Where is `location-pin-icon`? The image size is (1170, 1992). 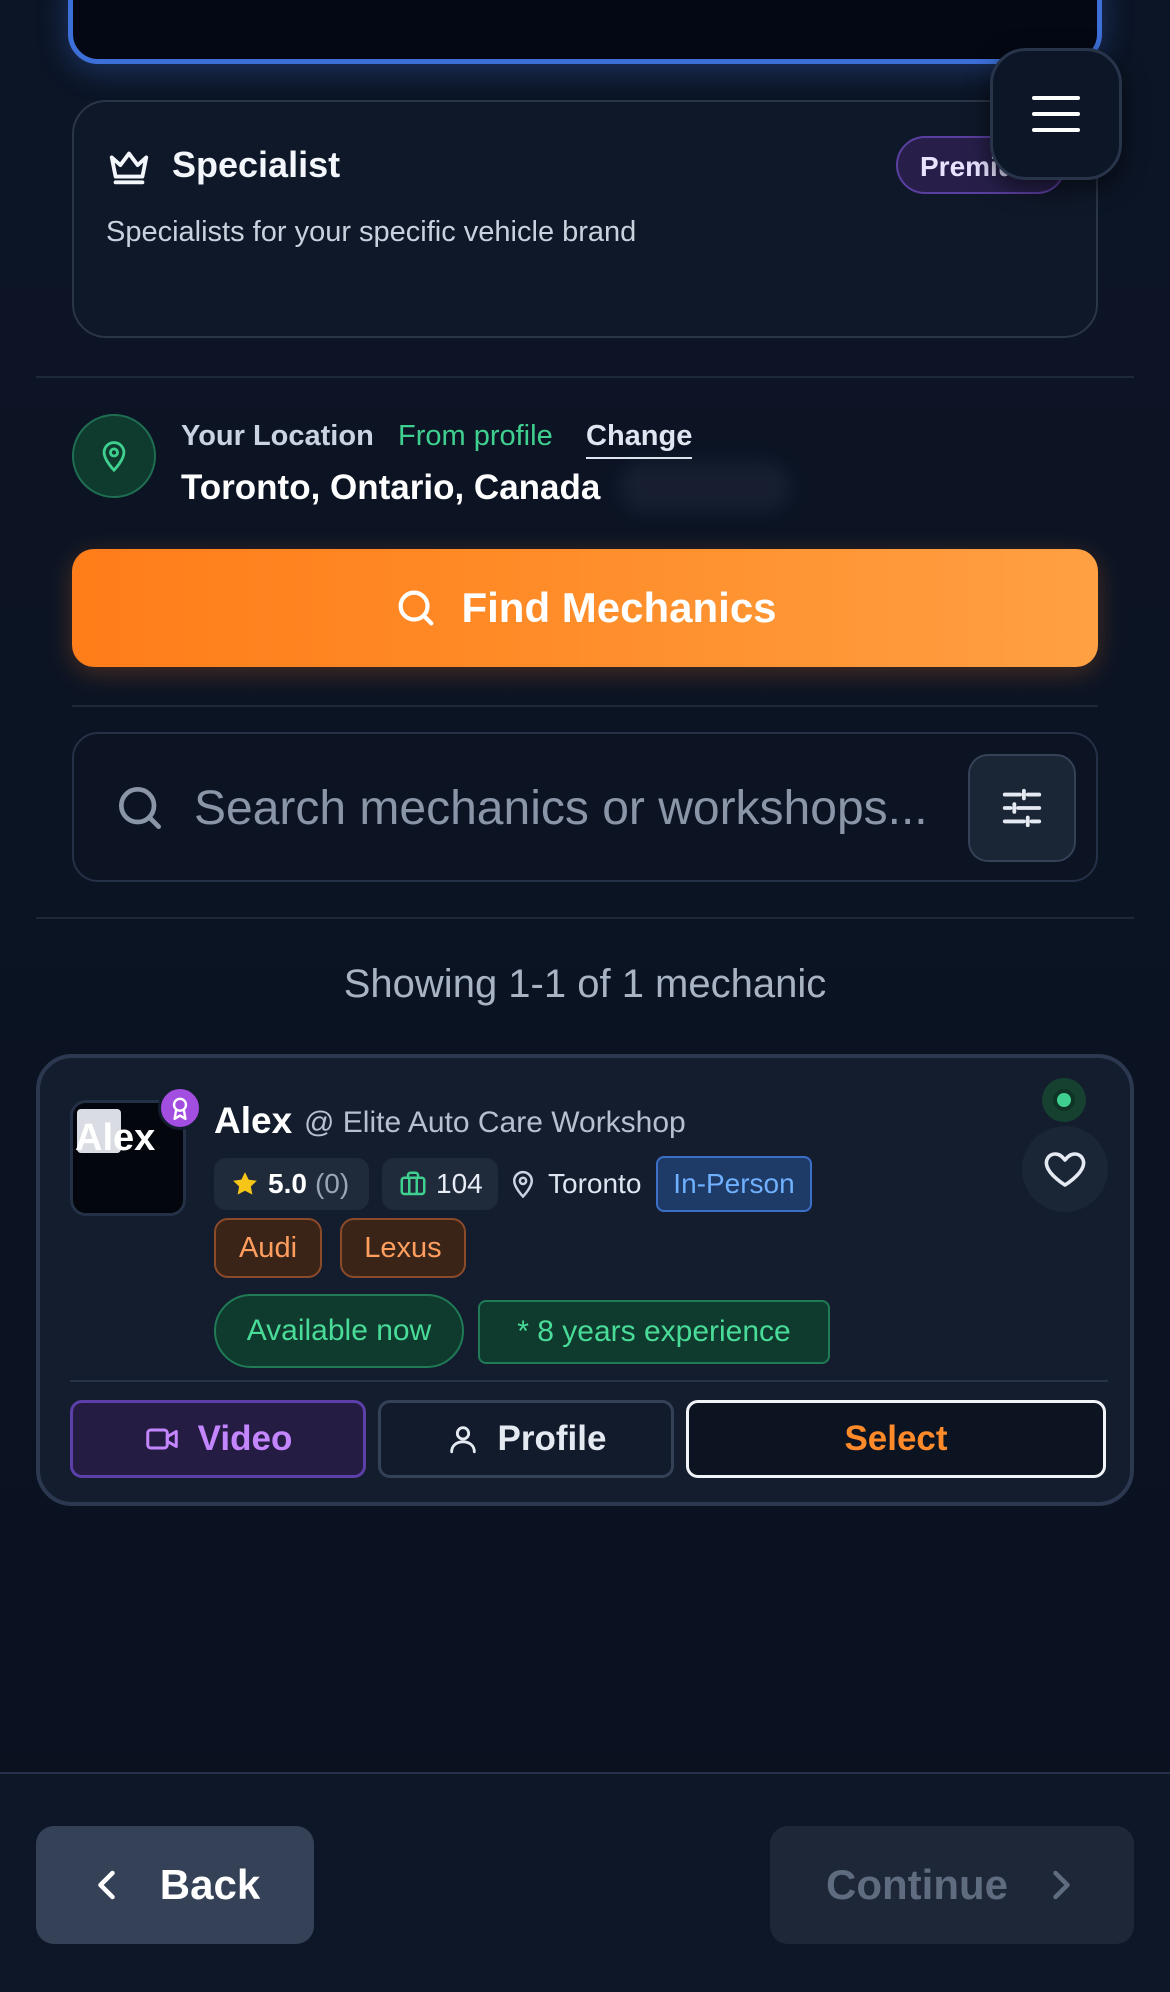
location-pin-icon is located at coordinates (114, 457).